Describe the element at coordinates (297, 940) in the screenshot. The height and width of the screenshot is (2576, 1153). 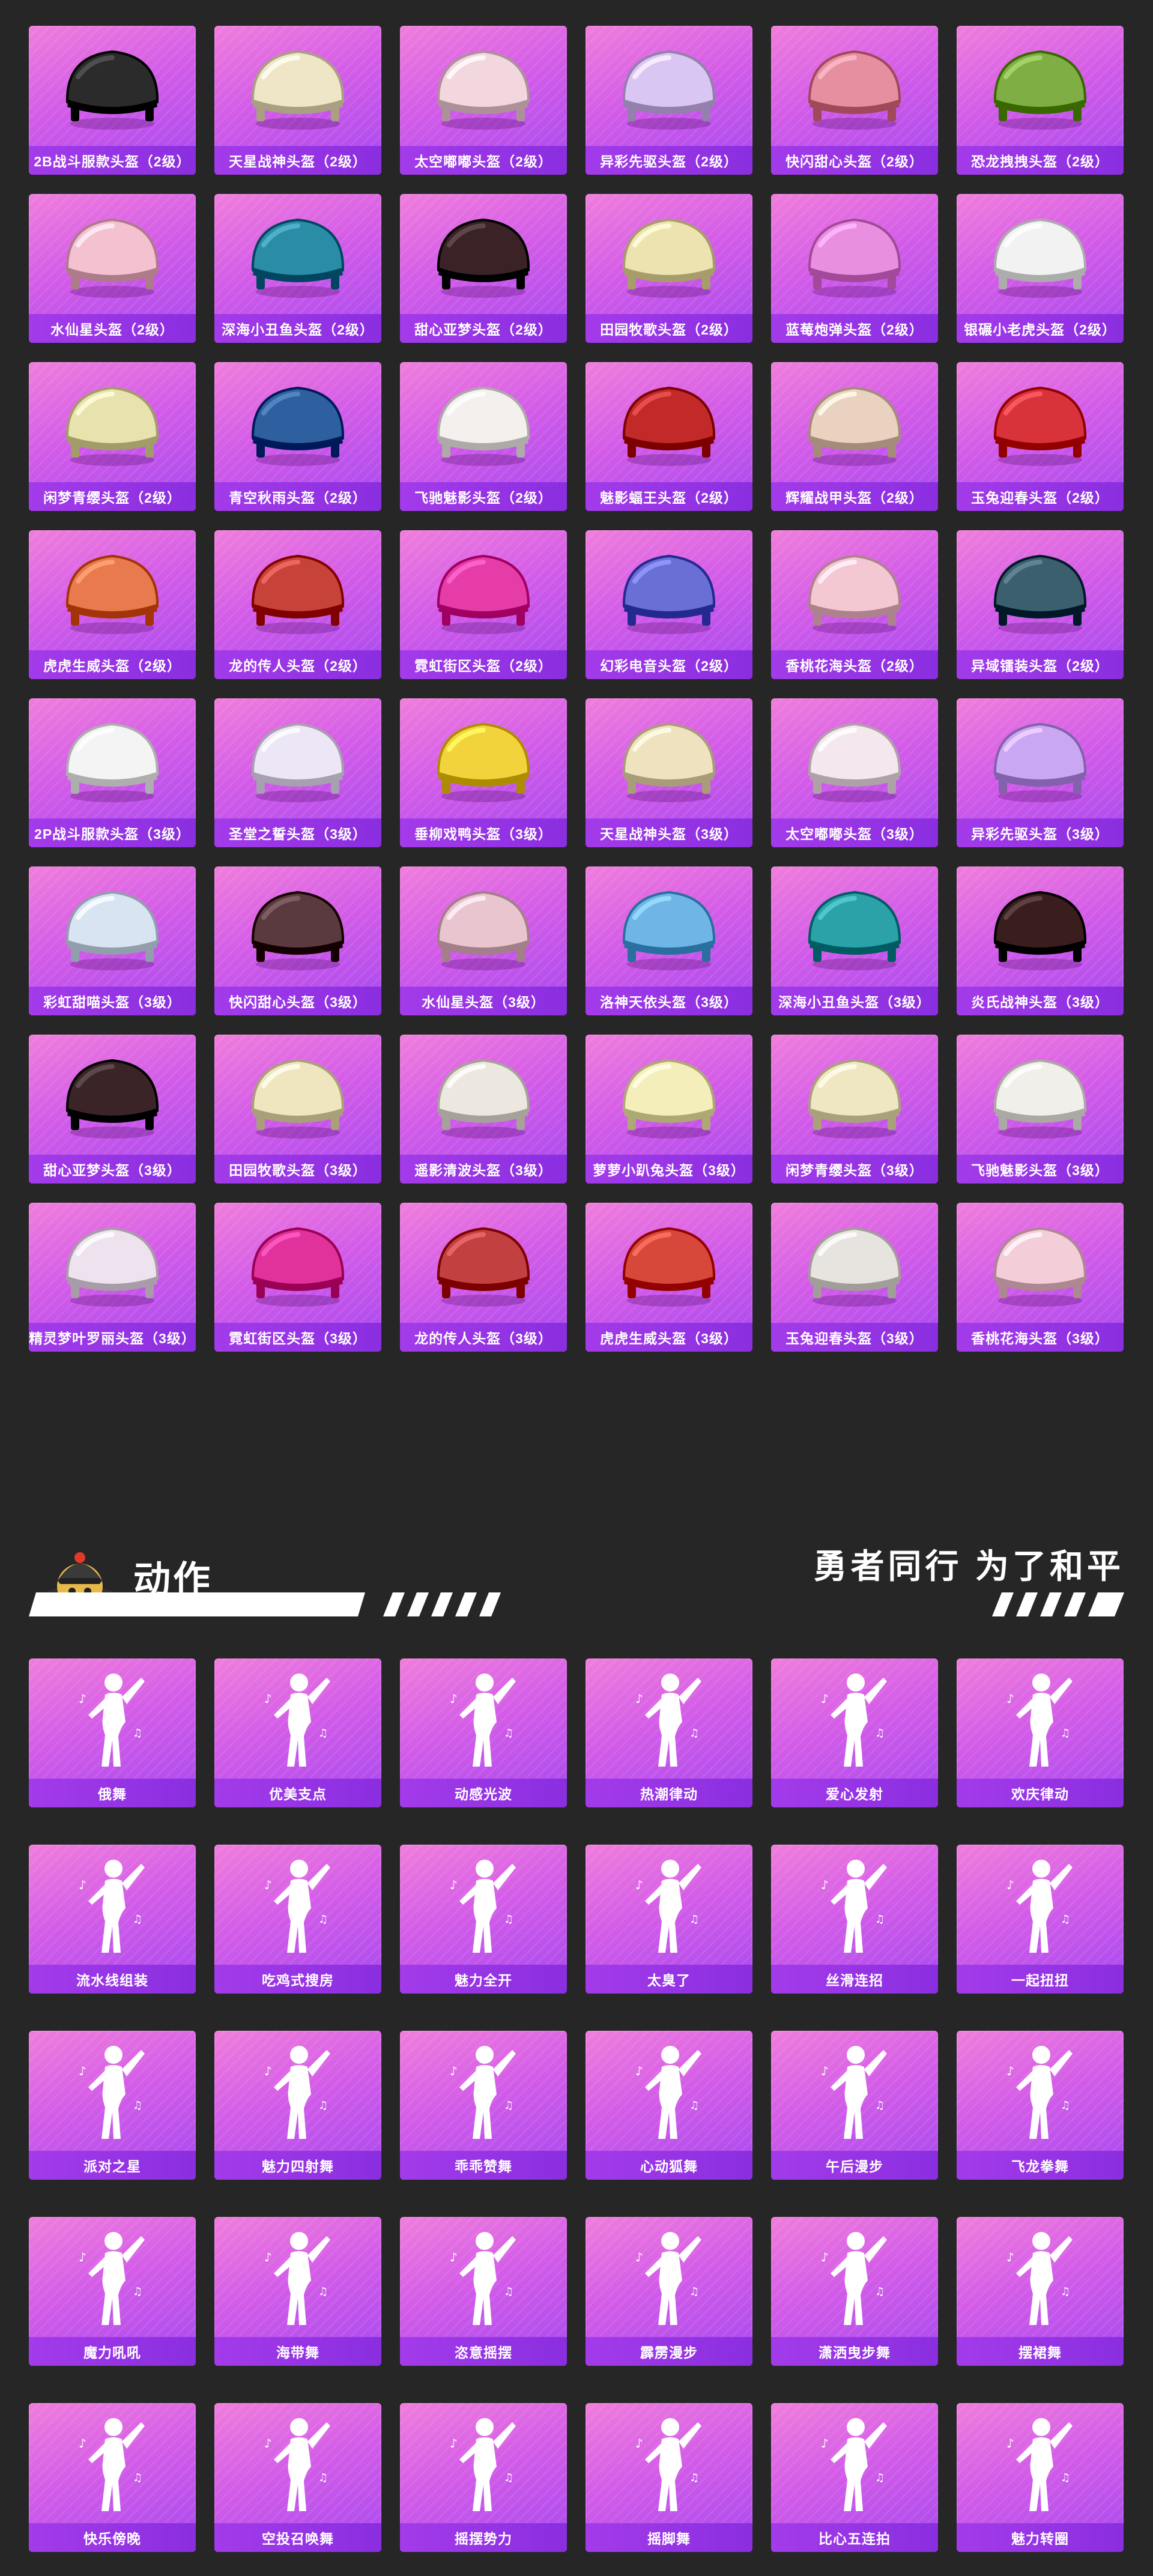
I see `helmet-card: 快闪甜心头盔（3级）` at that location.